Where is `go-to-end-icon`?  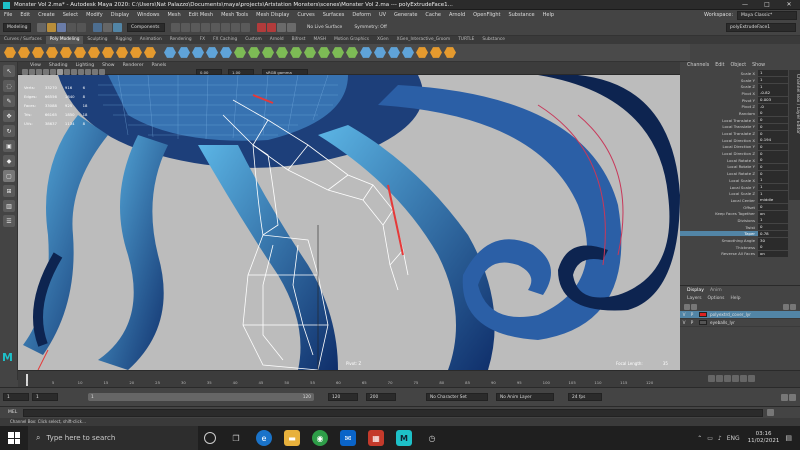 go-to-end-icon is located at coordinates (751, 378).